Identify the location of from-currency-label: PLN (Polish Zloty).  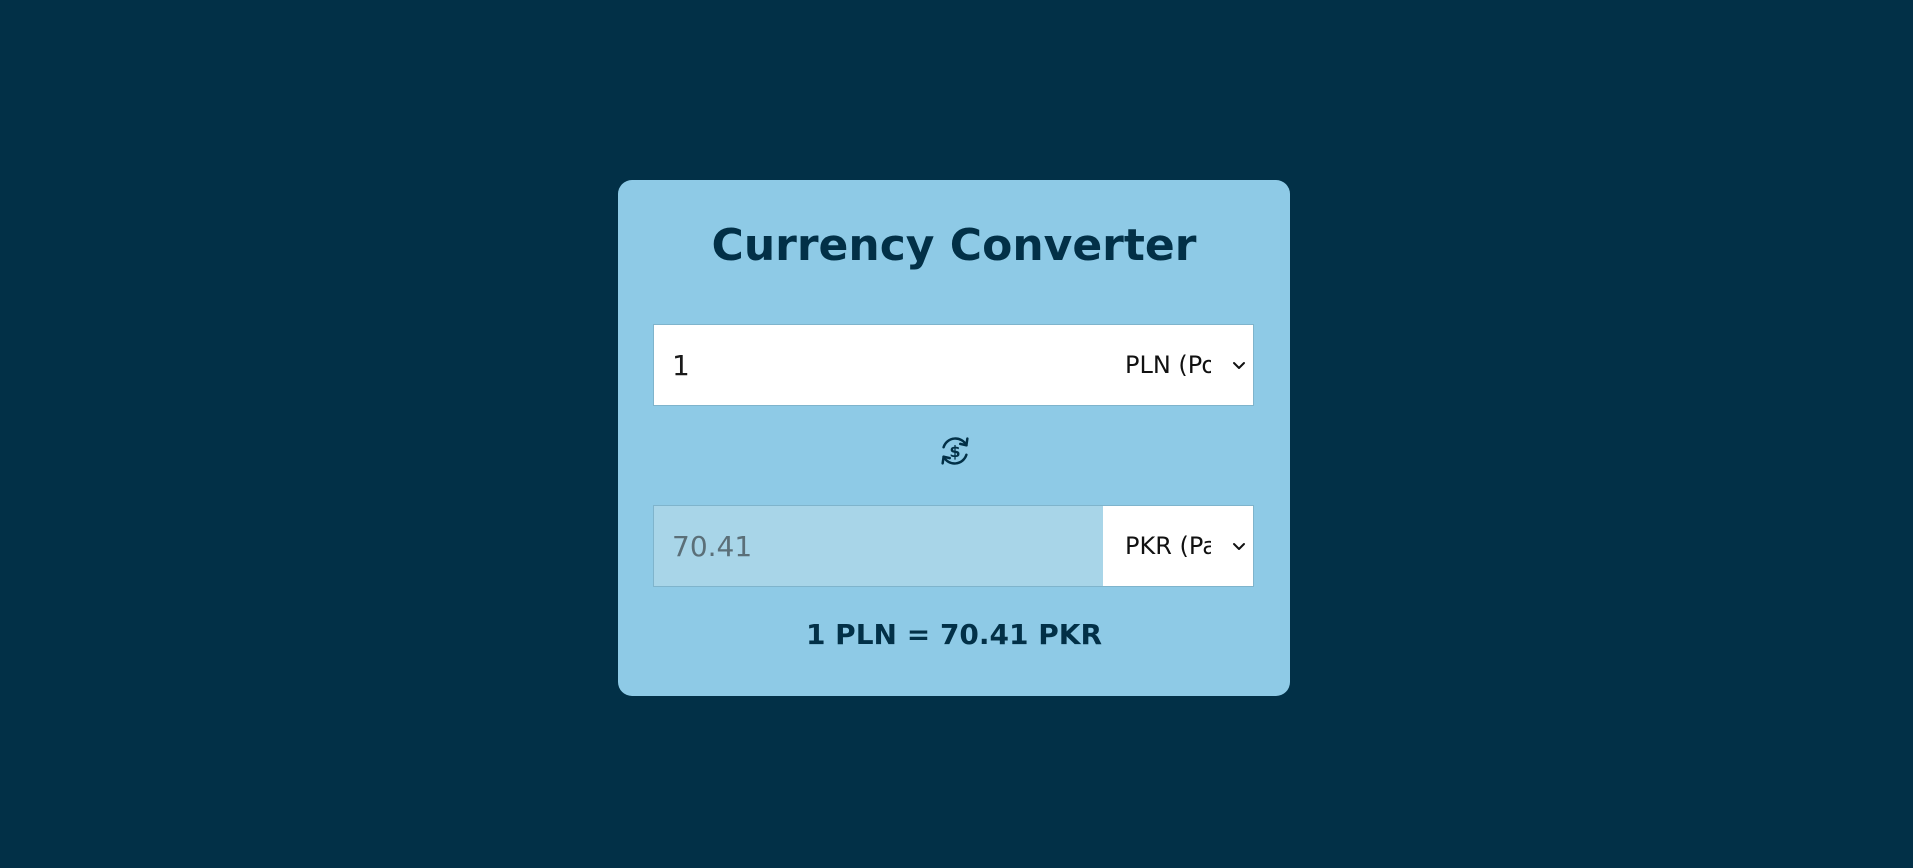
(1168, 365).